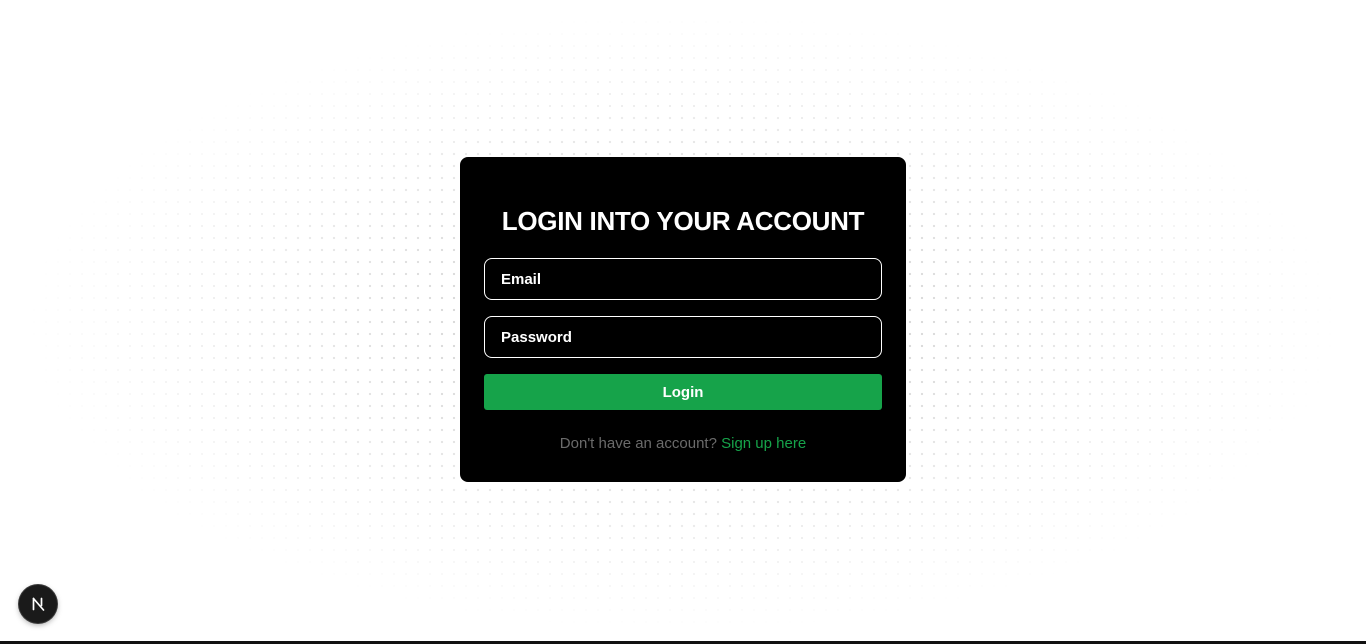 The image size is (1366, 644). Describe the element at coordinates (683, 337) in the screenshot. I see `password-input` at that location.